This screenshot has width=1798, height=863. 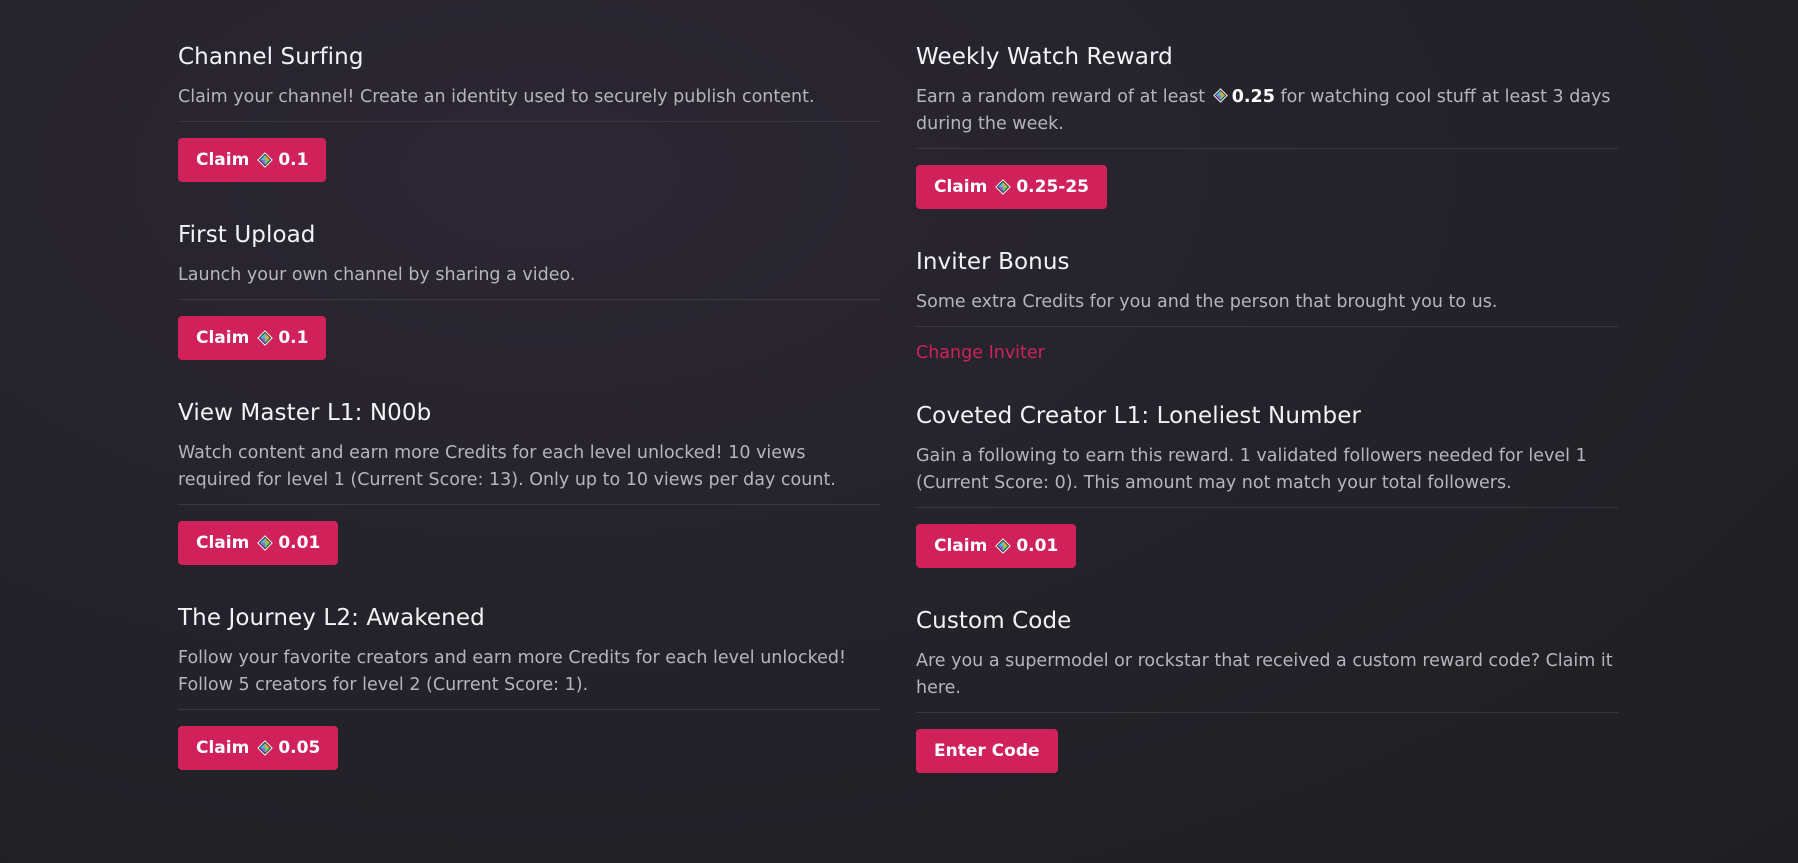 I want to click on enter-code-button: Enter Code, so click(x=987, y=751).